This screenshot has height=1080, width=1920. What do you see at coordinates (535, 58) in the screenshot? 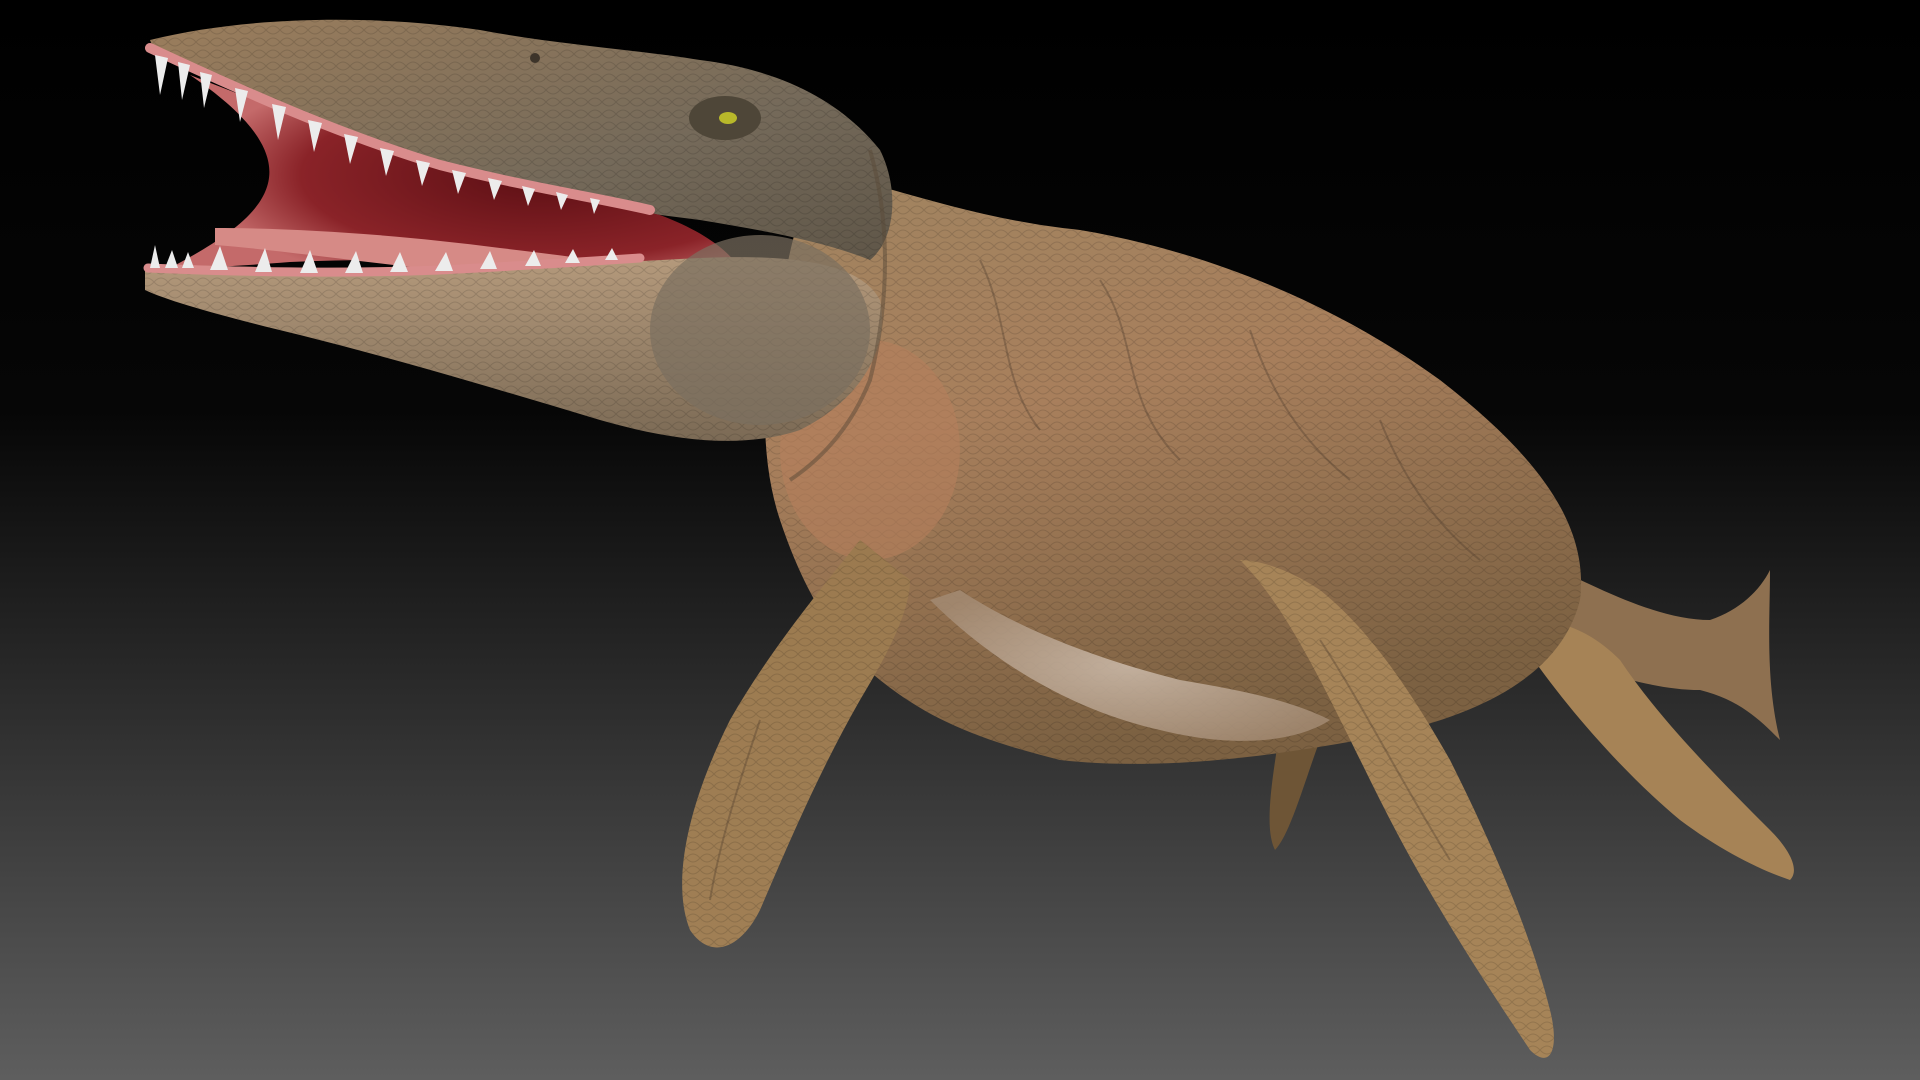
I see `nostril` at bounding box center [535, 58].